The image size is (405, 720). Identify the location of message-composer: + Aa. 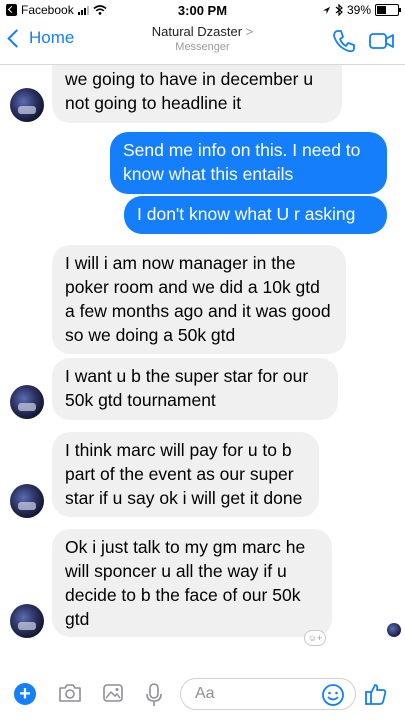
(202, 695).